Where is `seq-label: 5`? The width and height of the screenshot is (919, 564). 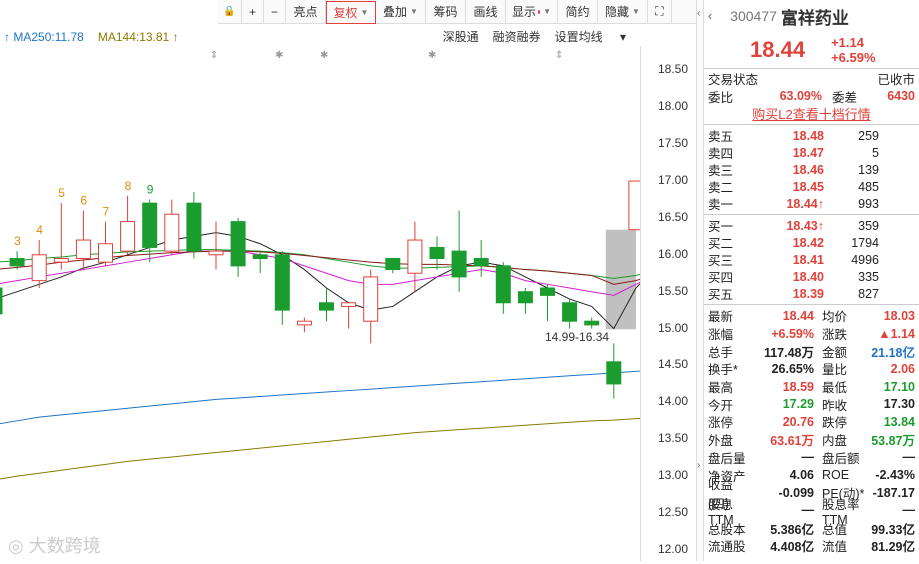
seq-label: 5 is located at coordinates (61, 193).